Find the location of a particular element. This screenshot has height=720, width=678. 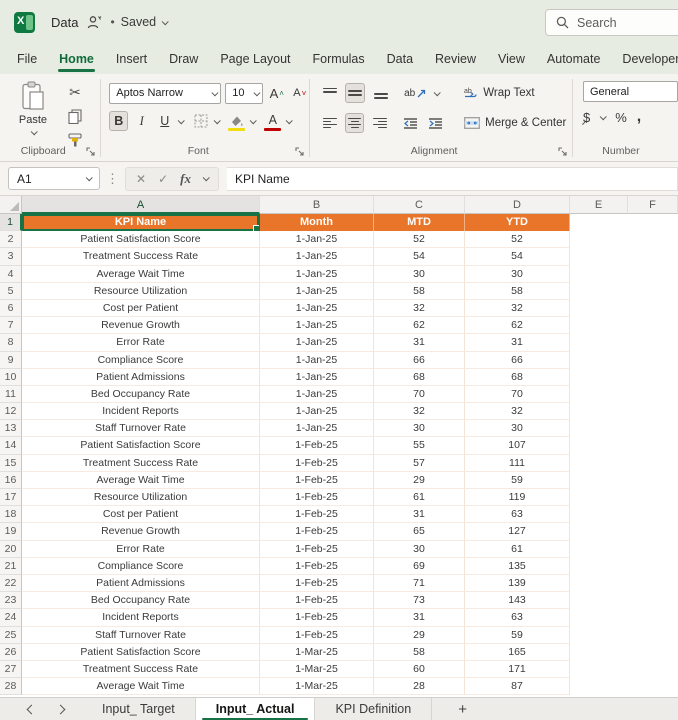

save-status-menu: Saved is located at coordinates (145, 22).